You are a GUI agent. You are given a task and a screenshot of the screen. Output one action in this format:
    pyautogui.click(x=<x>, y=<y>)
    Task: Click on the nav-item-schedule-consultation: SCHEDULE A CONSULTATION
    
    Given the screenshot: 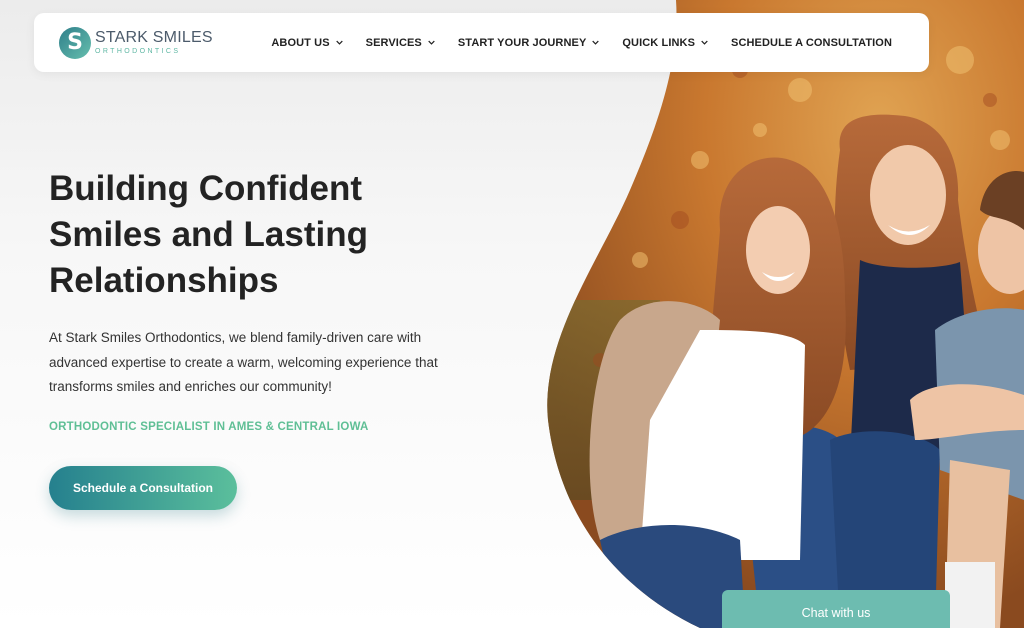 What is the action you would take?
    pyautogui.click(x=811, y=43)
    